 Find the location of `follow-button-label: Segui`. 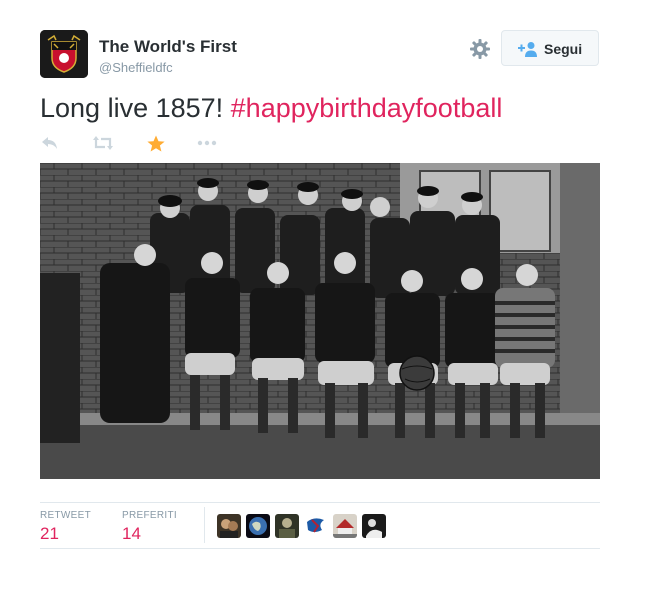

follow-button-label: Segui is located at coordinates (563, 49).